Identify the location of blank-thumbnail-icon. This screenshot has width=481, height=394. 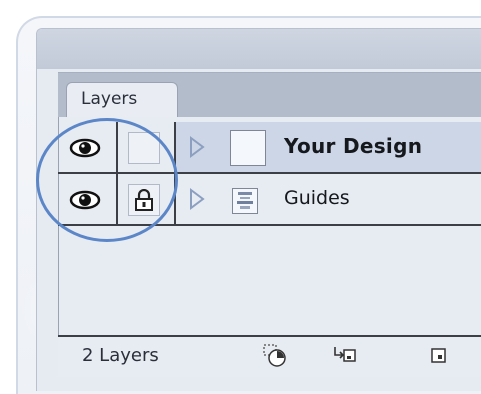
(248, 148).